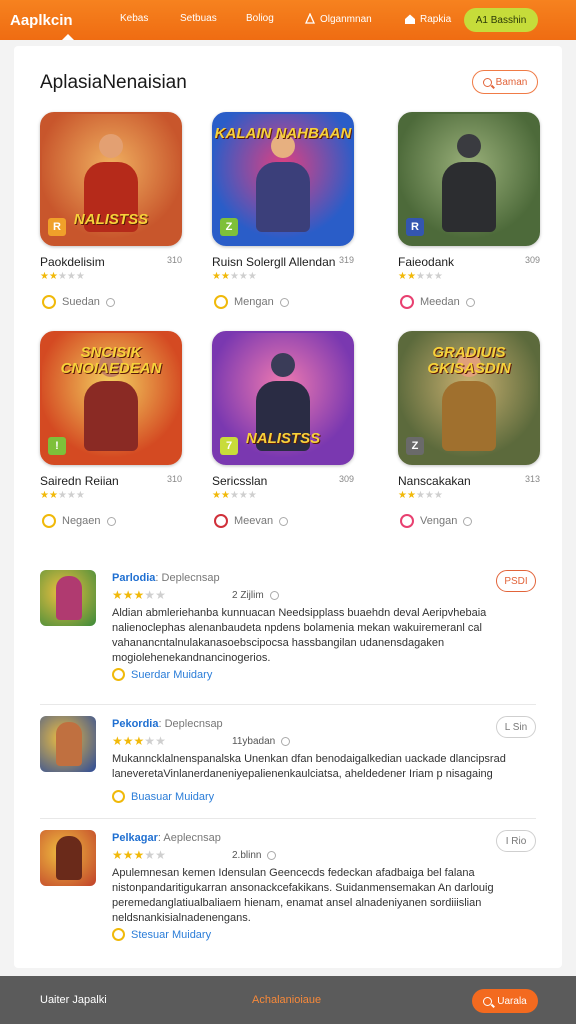  I want to click on app-action: Meedan, so click(437, 302).